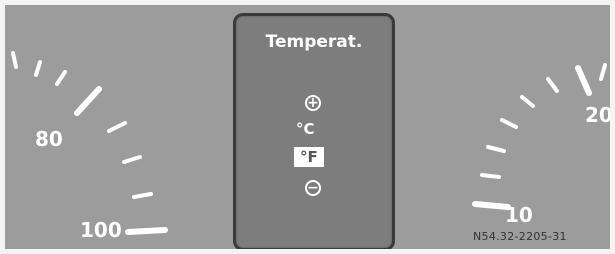 The image size is (615, 254). I want to click on figure-reference-code: N54.32-2205-31, so click(520, 236).